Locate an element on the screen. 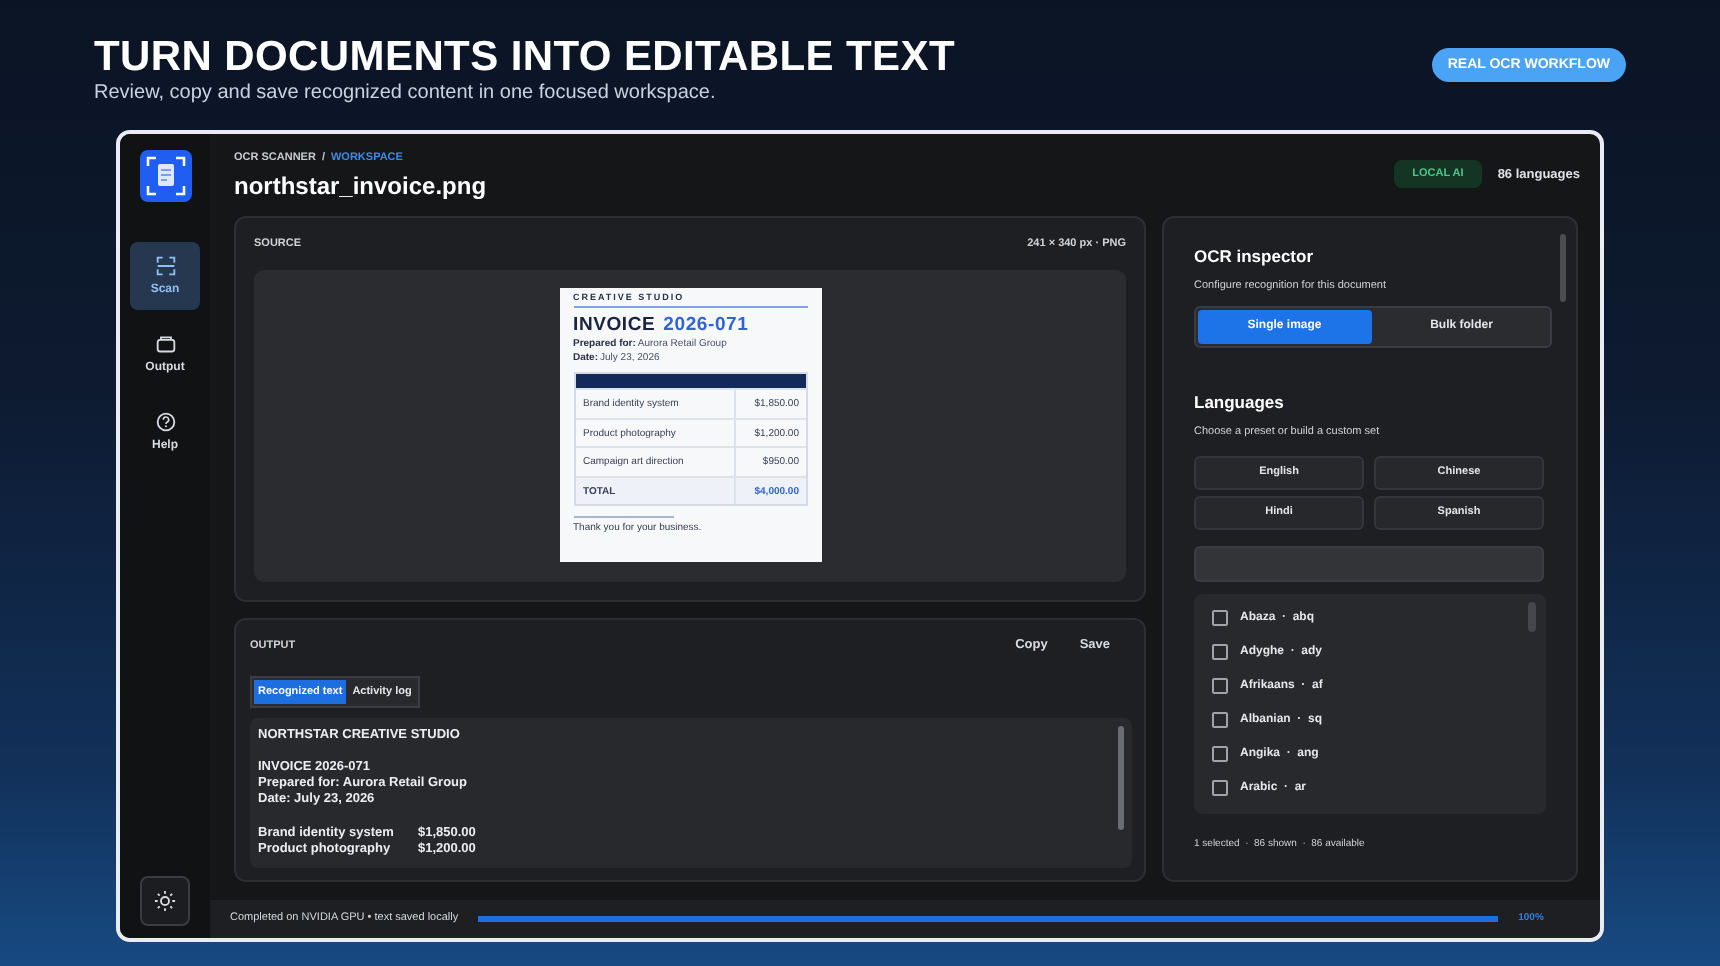  inspector-title: OCR inspector is located at coordinates (1255, 255).